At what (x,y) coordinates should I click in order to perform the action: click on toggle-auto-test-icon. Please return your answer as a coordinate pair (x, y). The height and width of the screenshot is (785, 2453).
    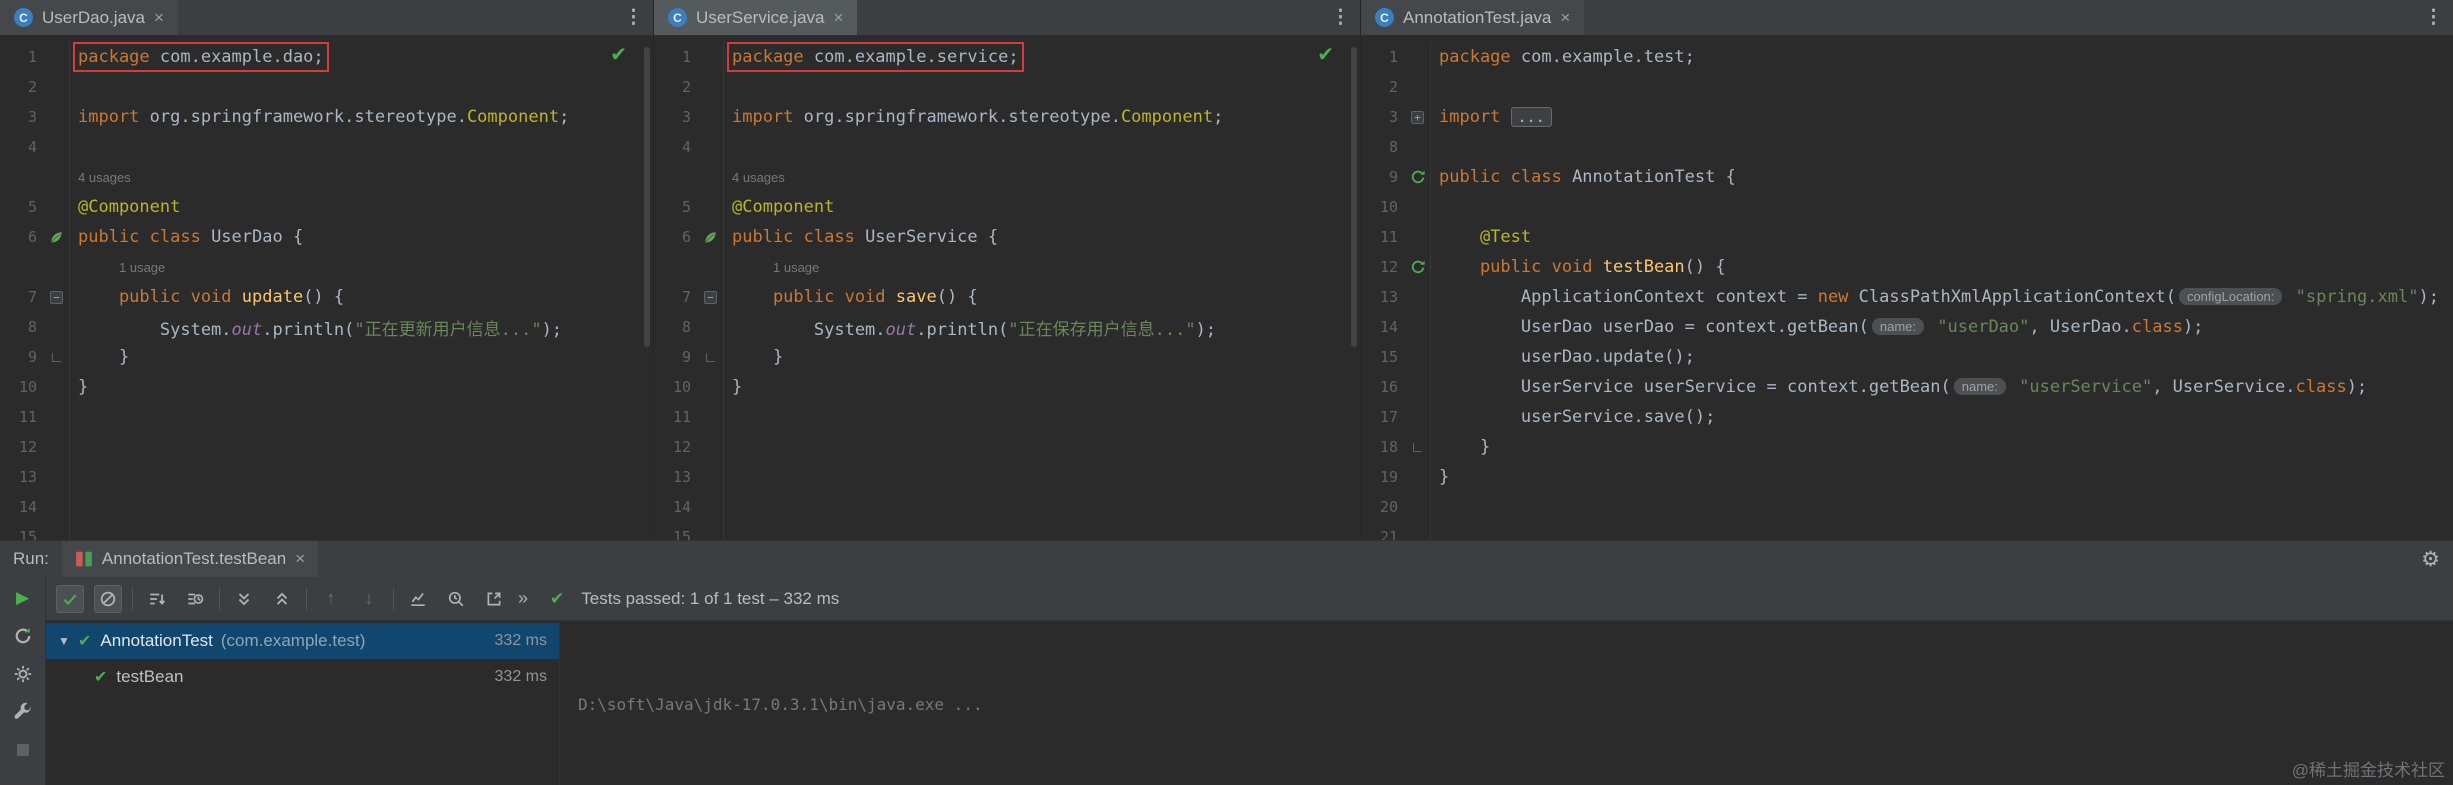
    Looking at the image, I should click on (23, 674).